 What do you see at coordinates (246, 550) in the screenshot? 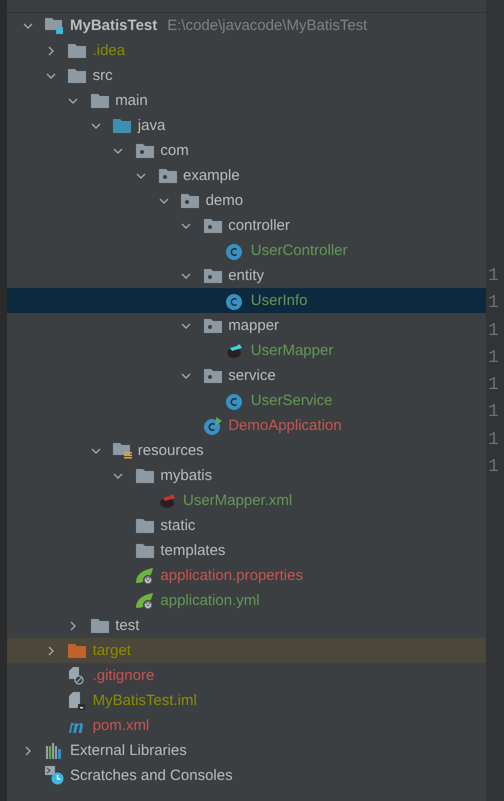
I see `tree-row: templates` at bounding box center [246, 550].